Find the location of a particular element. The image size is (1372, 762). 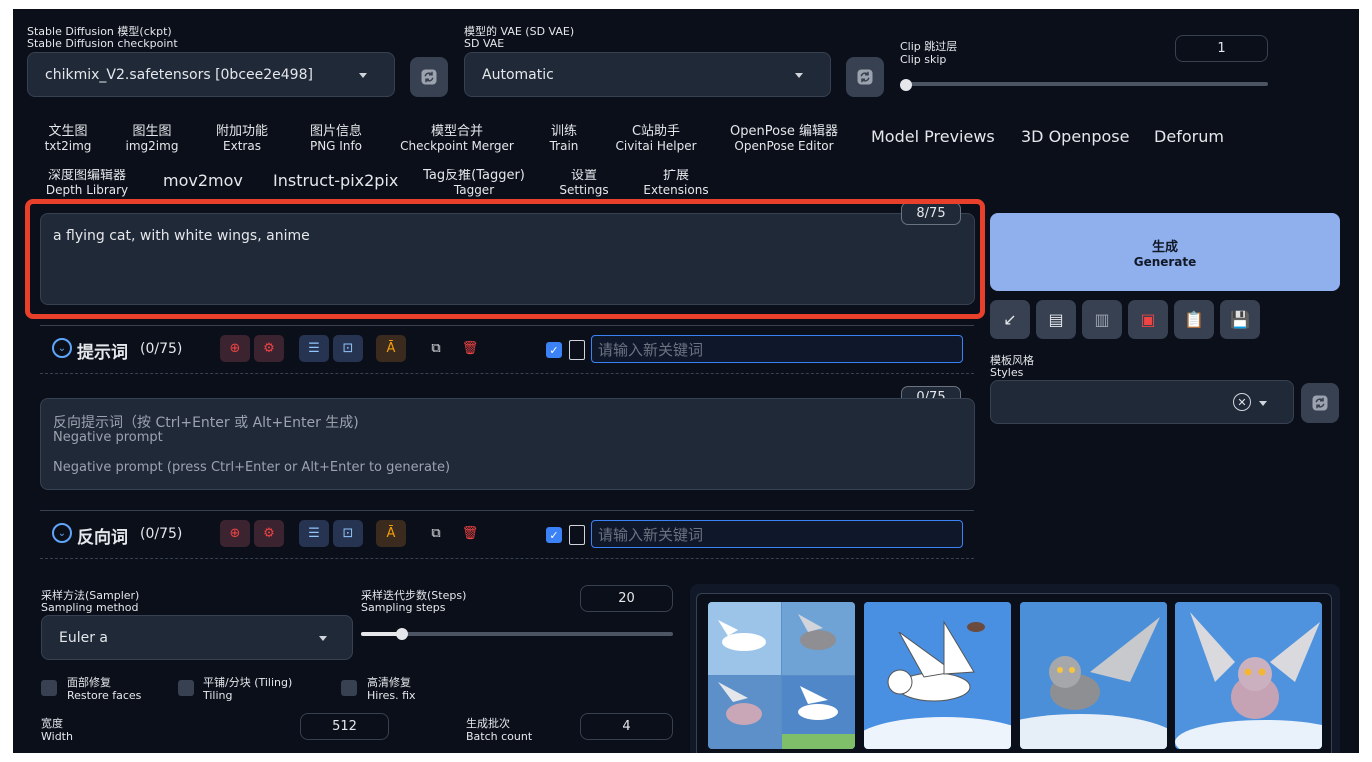

tiling-label-cn: 平铺/分块 (Tiling) is located at coordinates (248, 682).